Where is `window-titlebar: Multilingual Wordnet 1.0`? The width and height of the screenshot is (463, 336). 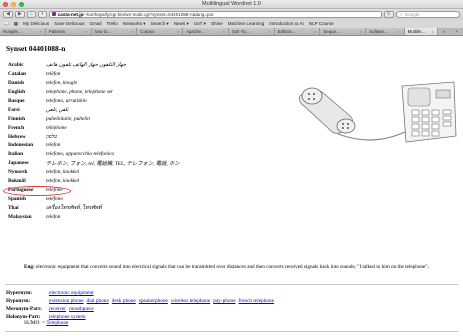
window-titlebar: Multilingual Wordnet 1.0 is located at coordinates (231, 4).